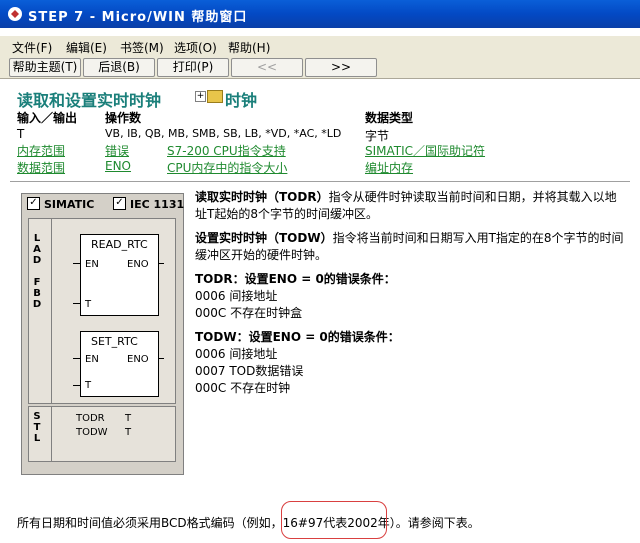  What do you see at coordinates (264, 238) in the screenshot?
I see `todw-heading: 设置实时时钟（TODW）` at bounding box center [264, 238].